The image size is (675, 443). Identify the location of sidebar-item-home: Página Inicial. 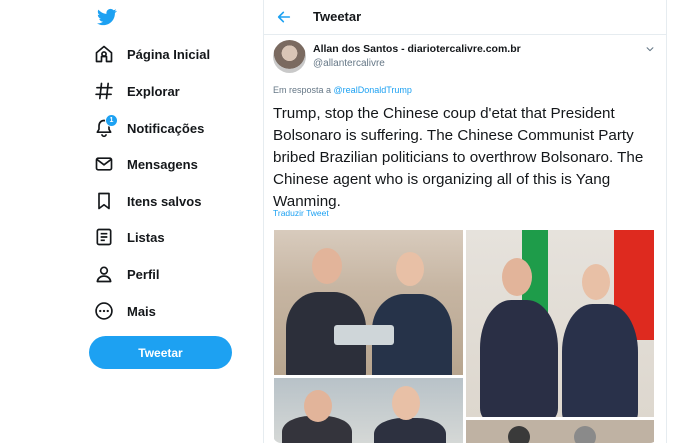
(151, 54).